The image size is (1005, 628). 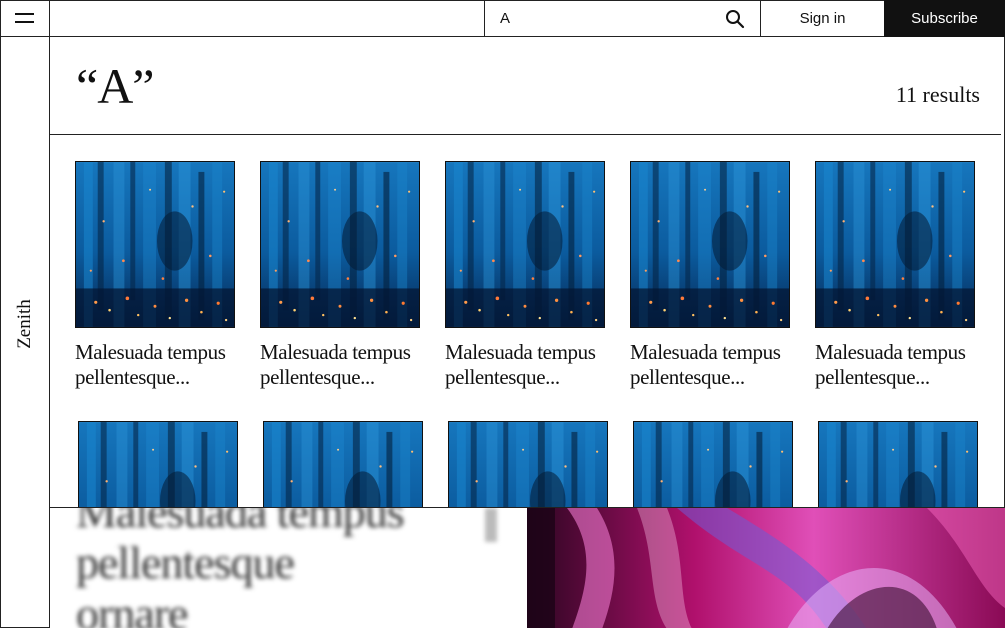 I want to click on top-bar: Sign in Subscribe, so click(x=502, y=18).